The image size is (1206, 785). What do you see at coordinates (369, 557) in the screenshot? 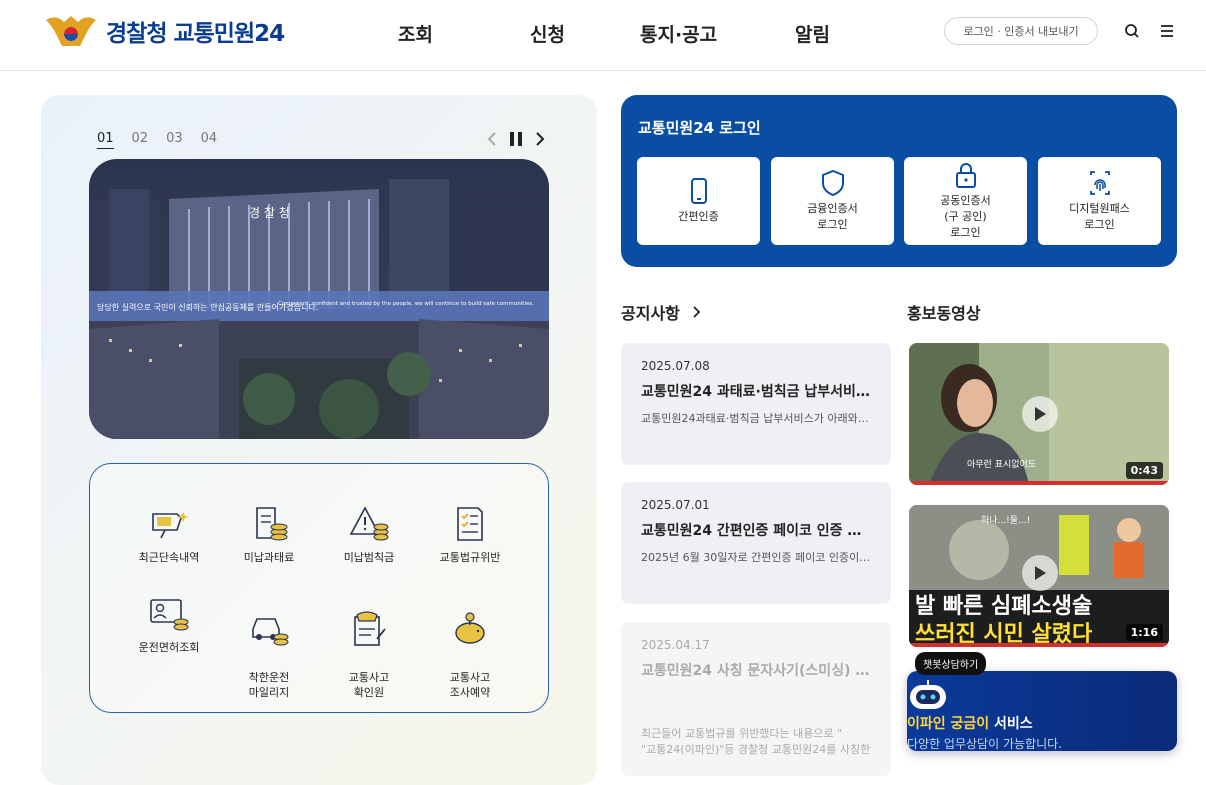
I see `quick-label: 미납범칙금` at bounding box center [369, 557].